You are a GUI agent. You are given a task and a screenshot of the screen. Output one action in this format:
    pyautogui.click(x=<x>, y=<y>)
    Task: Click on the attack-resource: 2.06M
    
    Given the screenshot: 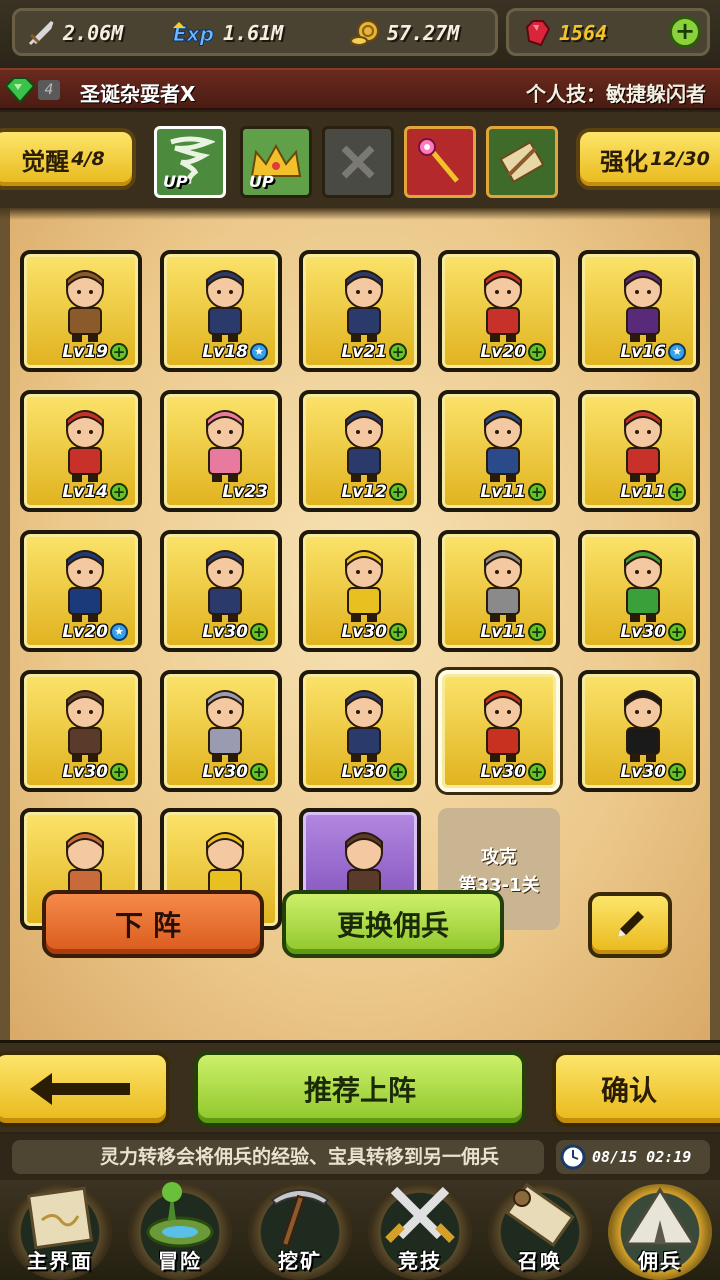 What is the action you would take?
    pyautogui.click(x=74, y=33)
    